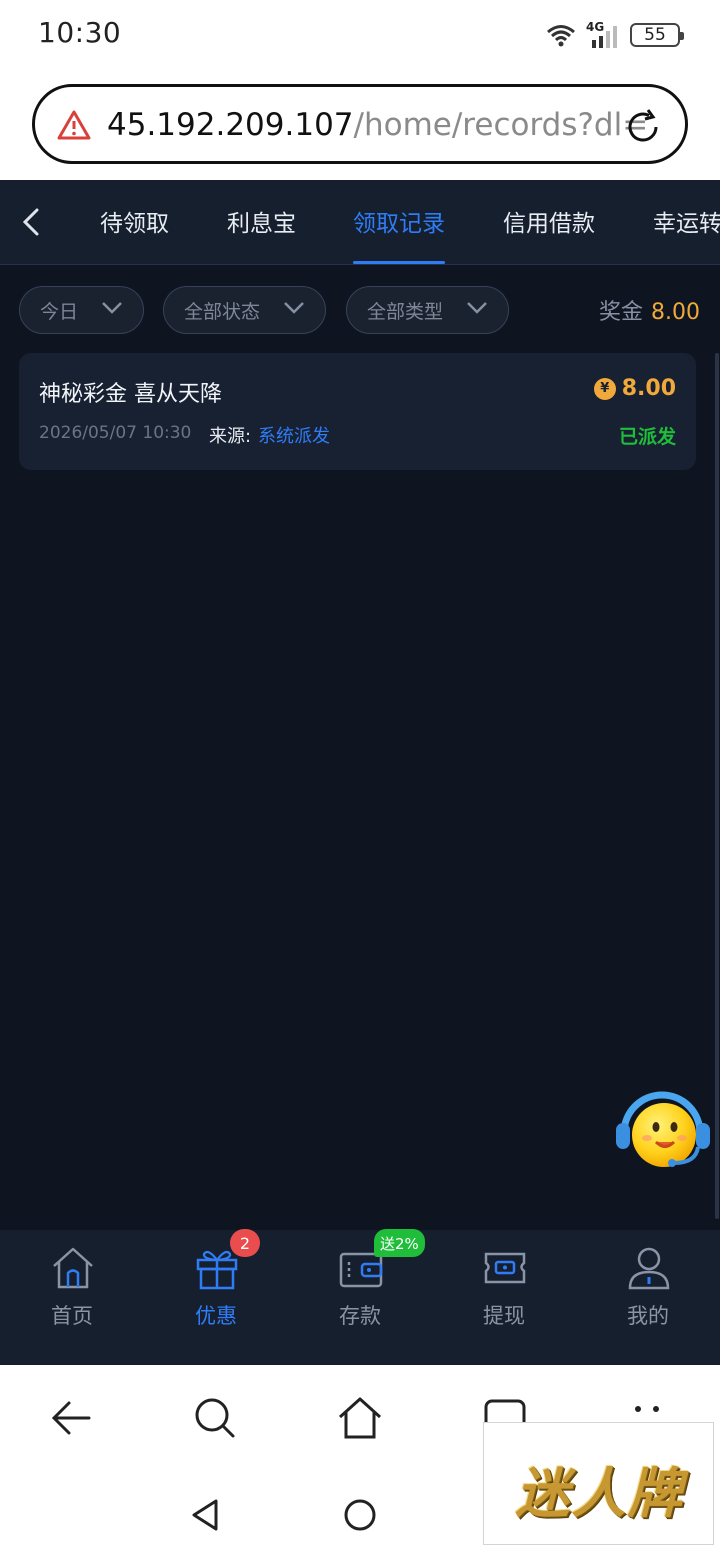 Image resolution: width=720 pixels, height=1560 pixels. What do you see at coordinates (648, 388) in the screenshot?
I see `record-amount-value: 8.00` at bounding box center [648, 388].